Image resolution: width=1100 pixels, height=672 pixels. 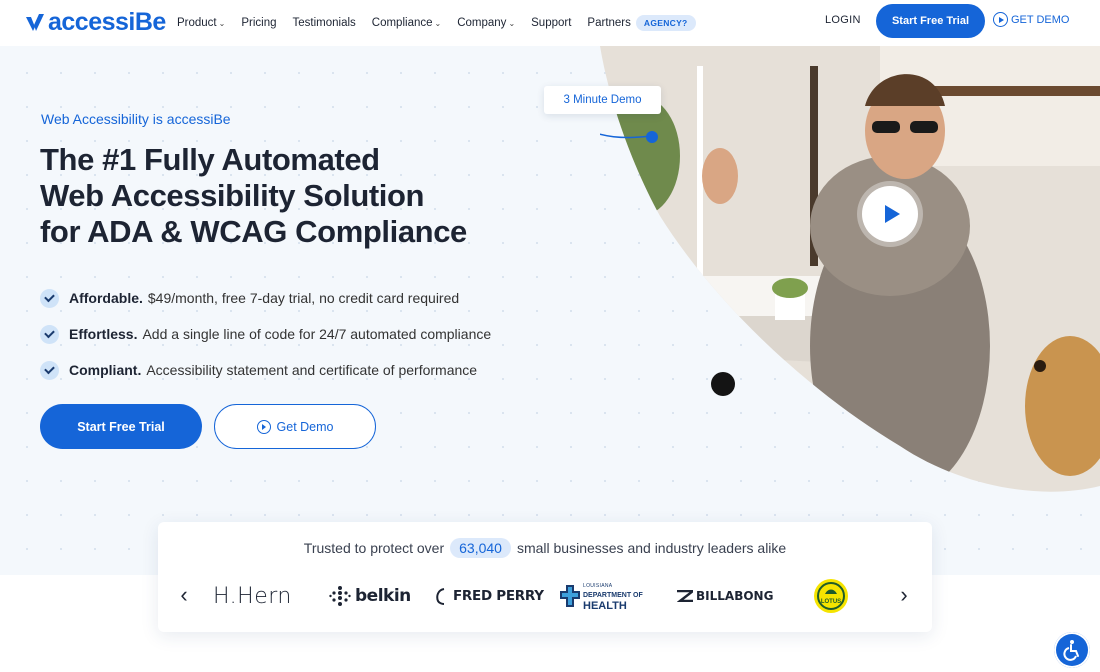 What do you see at coordinates (253, 231) in the screenshot?
I see `headline-line: for ADA & WCAG Compliance` at bounding box center [253, 231].